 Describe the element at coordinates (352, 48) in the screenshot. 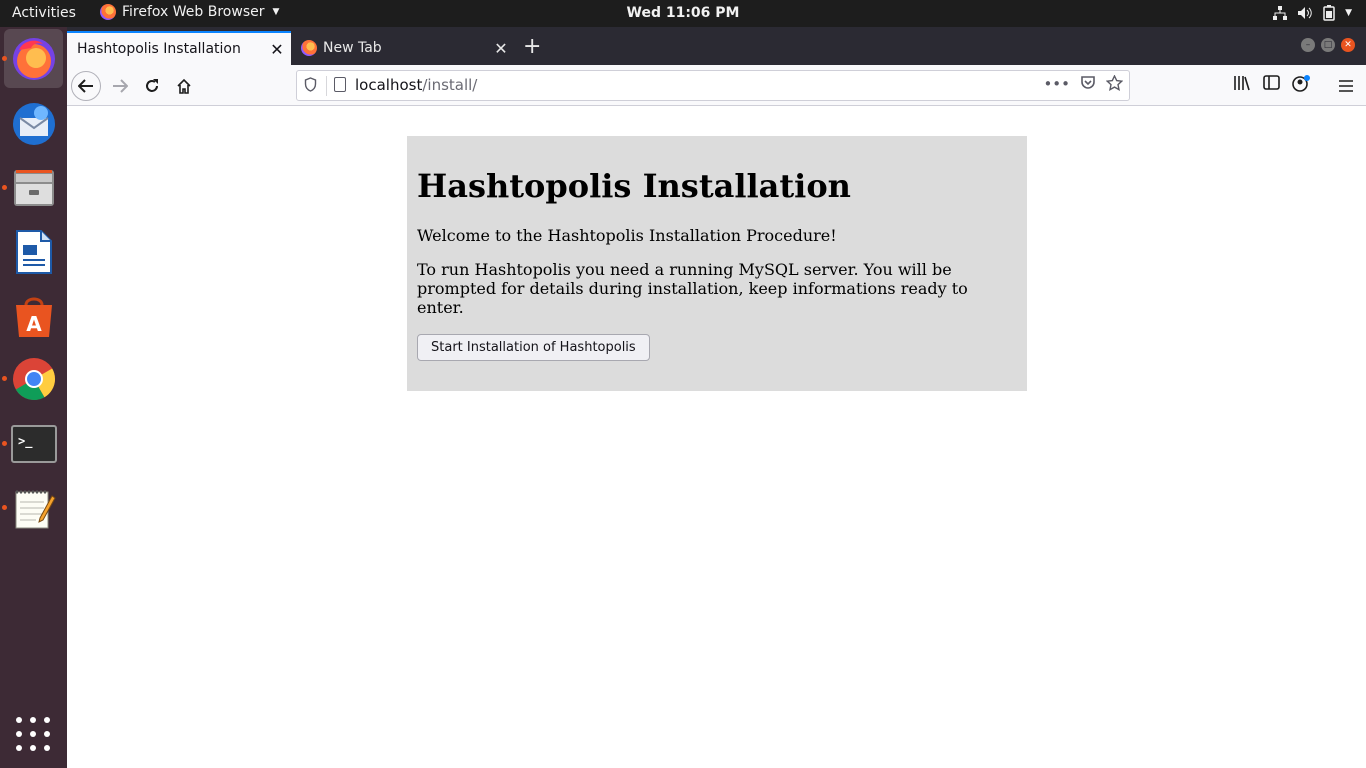

I see `tab-label: New Tab` at that location.